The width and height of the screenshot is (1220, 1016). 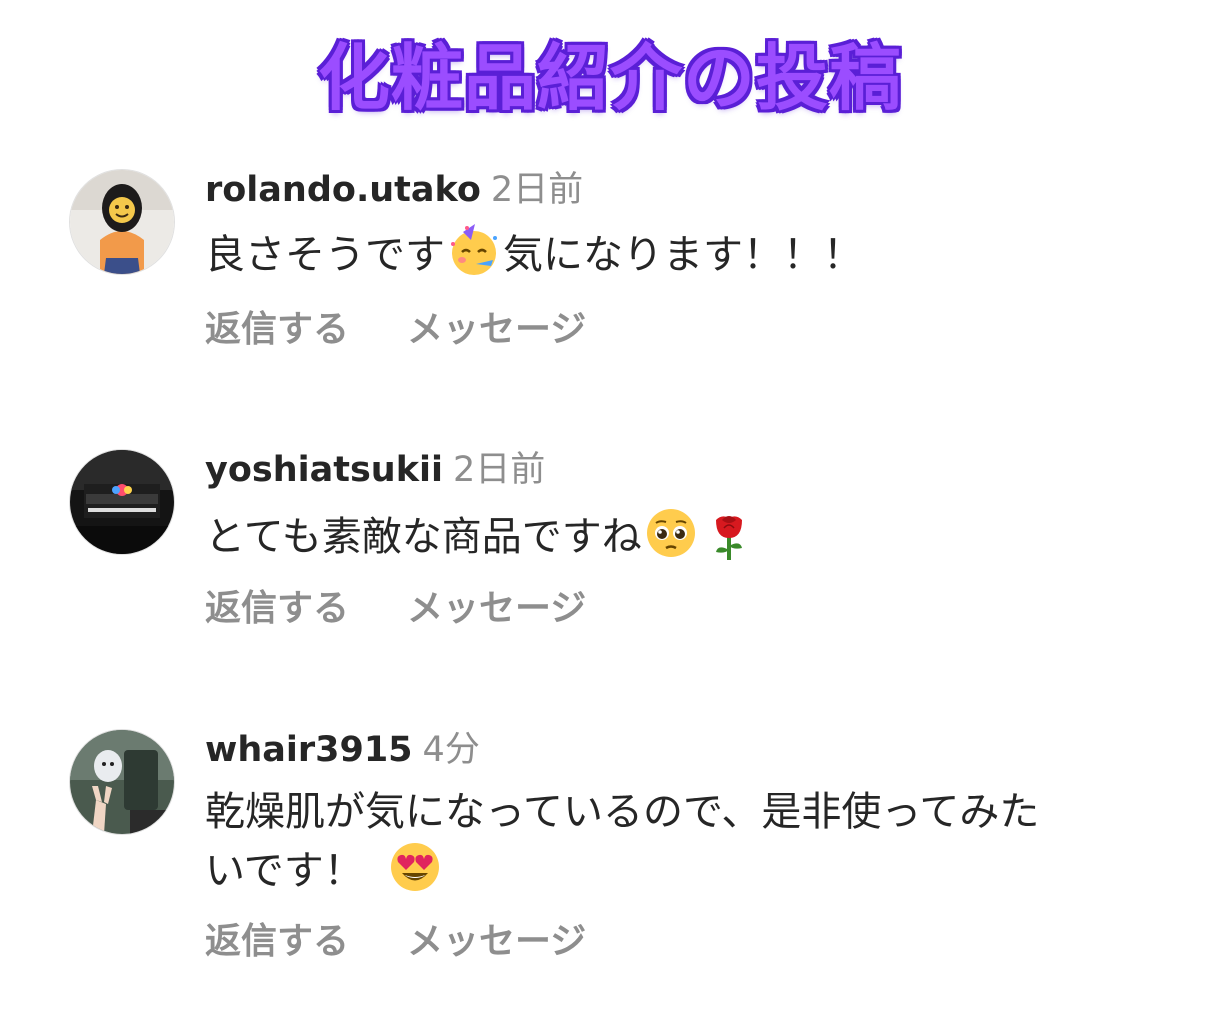 I want to click on comment-text: 乾燥肌が気になっているので、是非使ってみた いです！, so click(x=665, y=841).